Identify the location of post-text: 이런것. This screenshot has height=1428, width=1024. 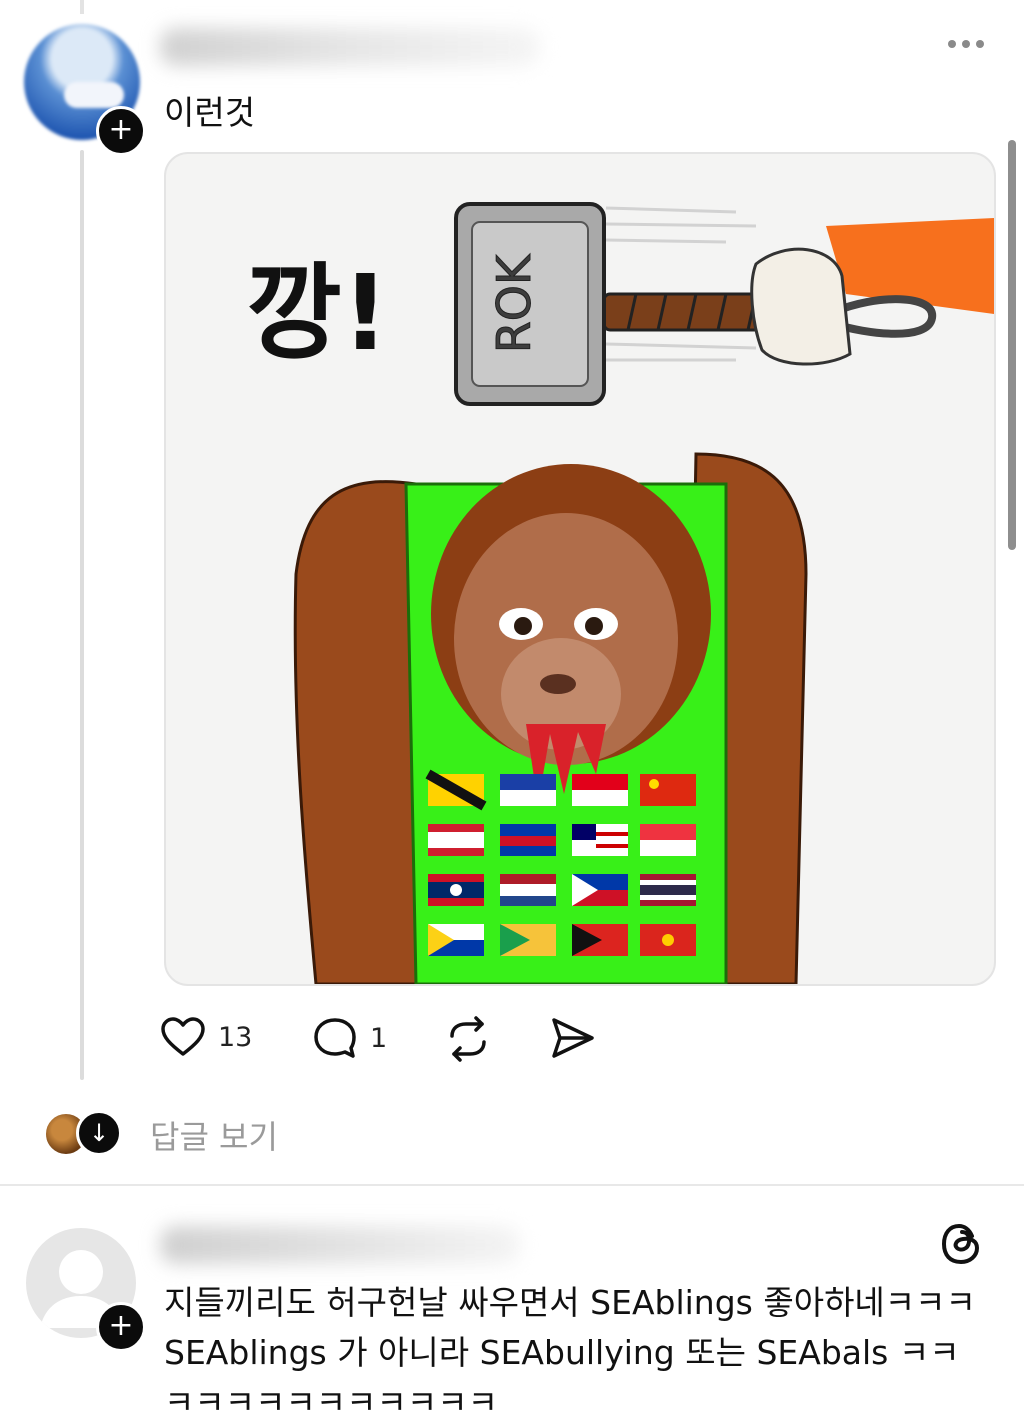
(210, 112).